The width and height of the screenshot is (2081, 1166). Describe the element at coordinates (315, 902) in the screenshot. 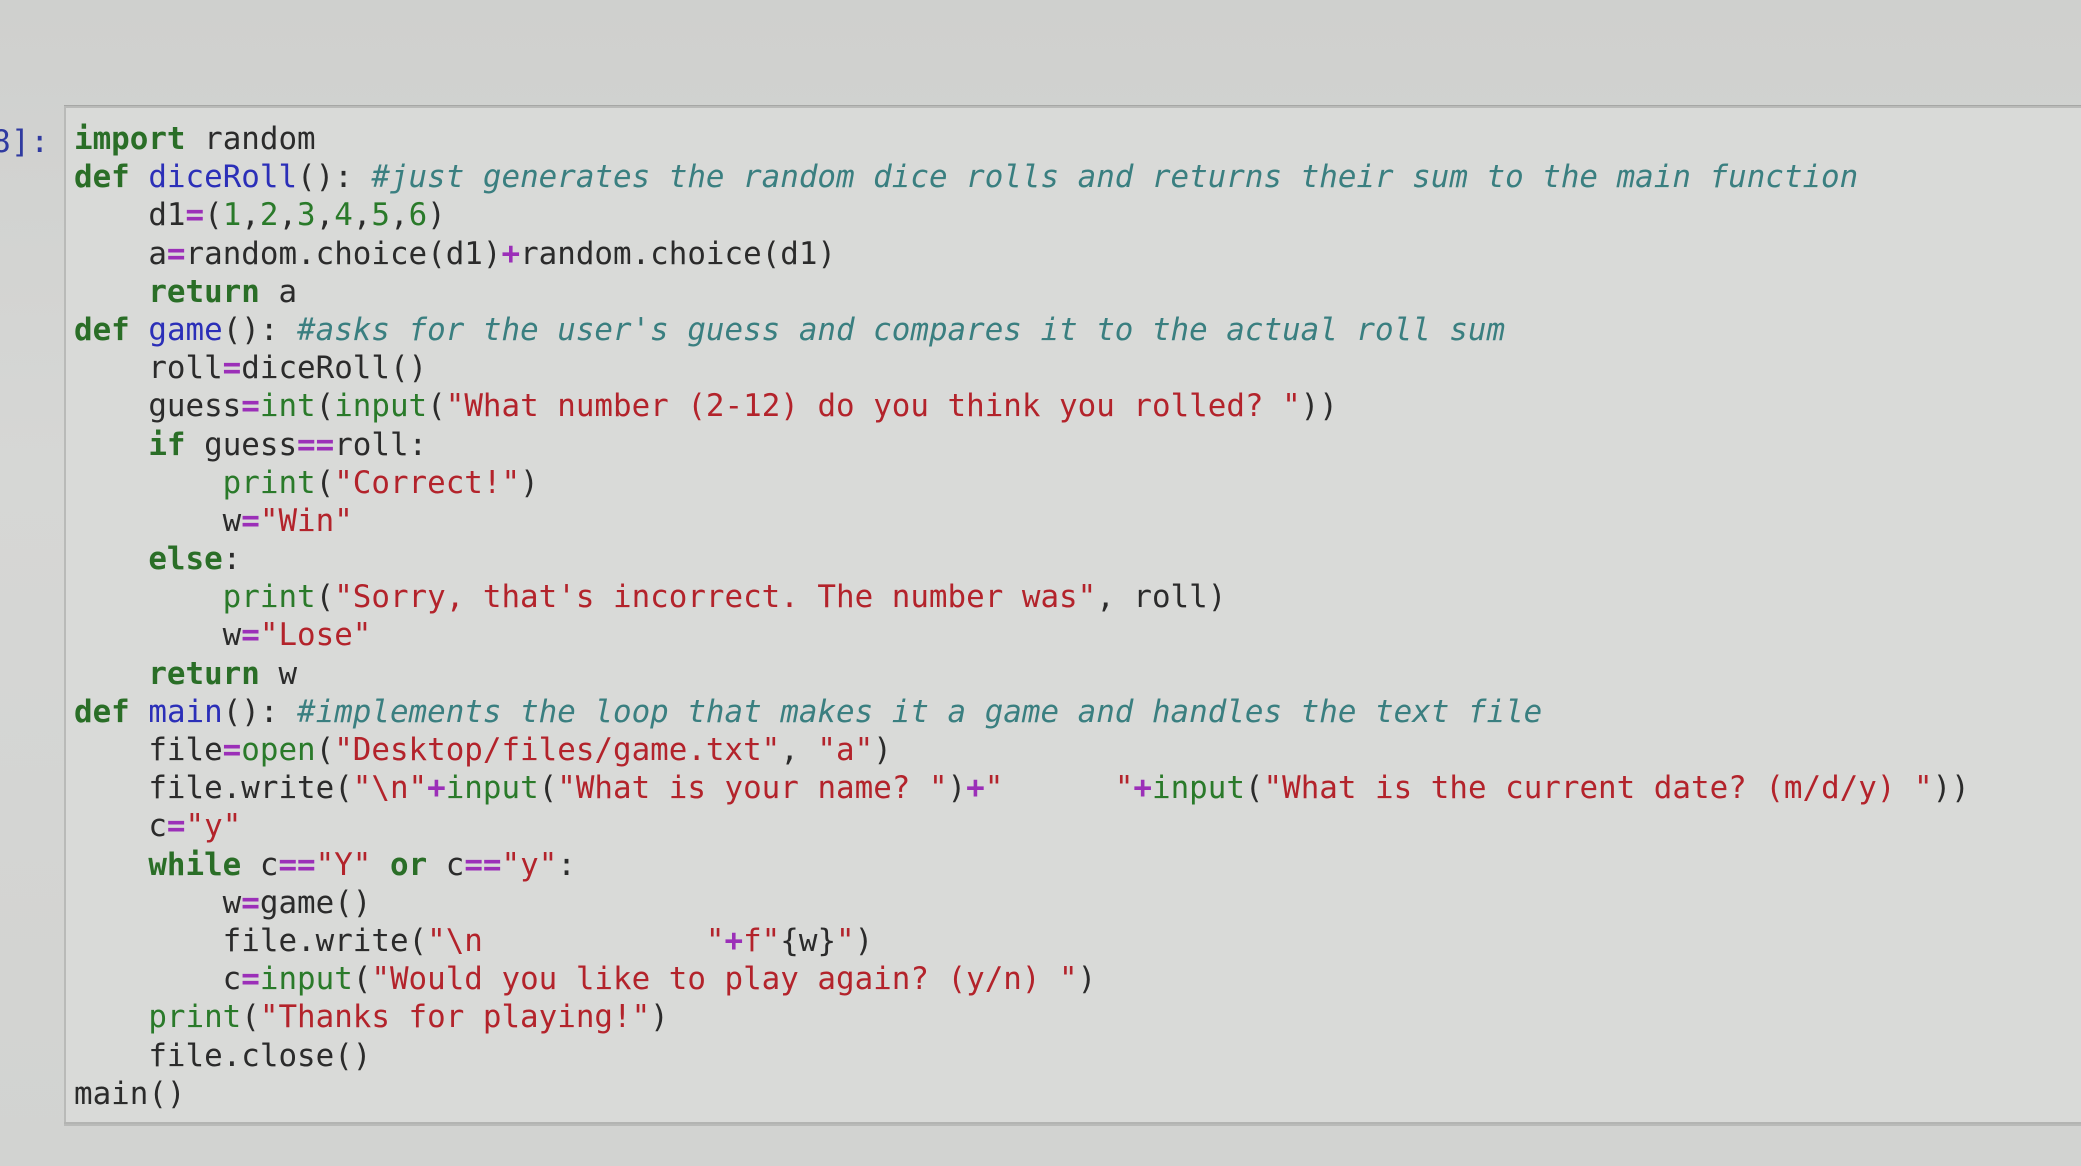

I see `code-text: game()` at that location.